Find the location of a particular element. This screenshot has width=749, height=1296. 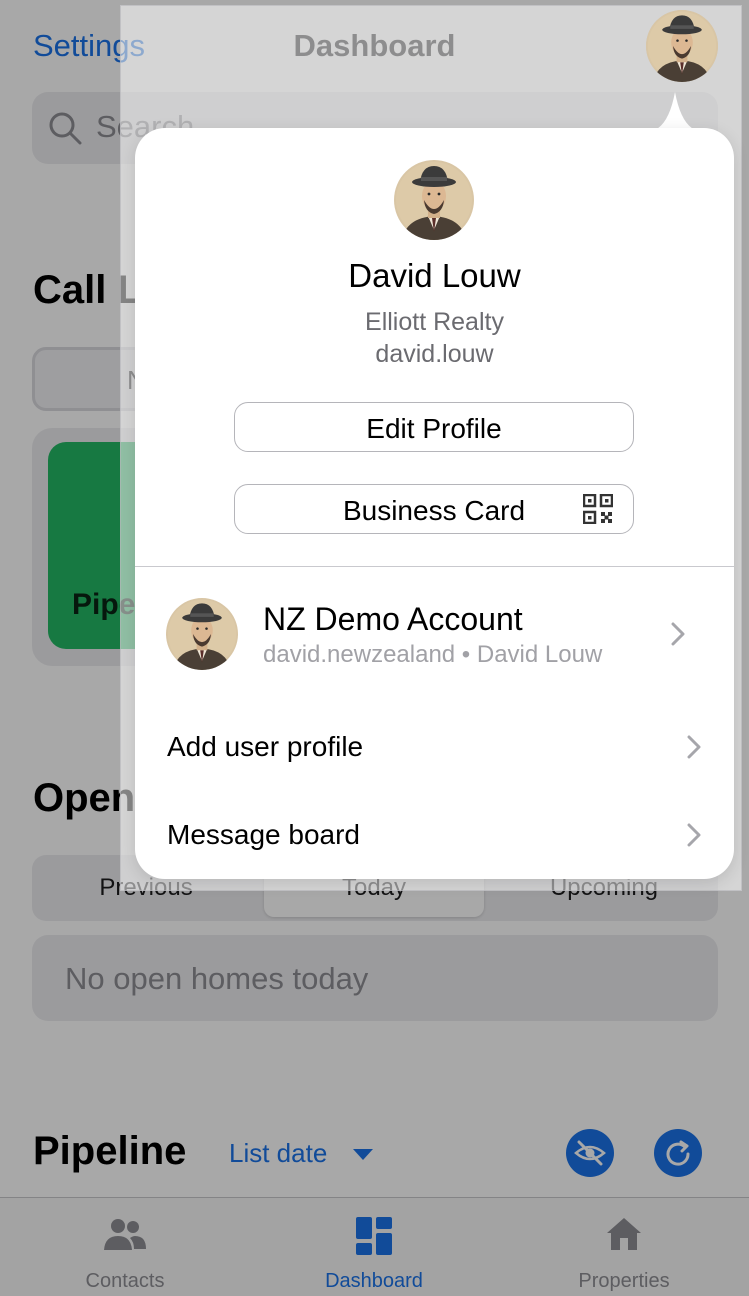

menu-item-label: Message board is located at coordinates (264, 834).